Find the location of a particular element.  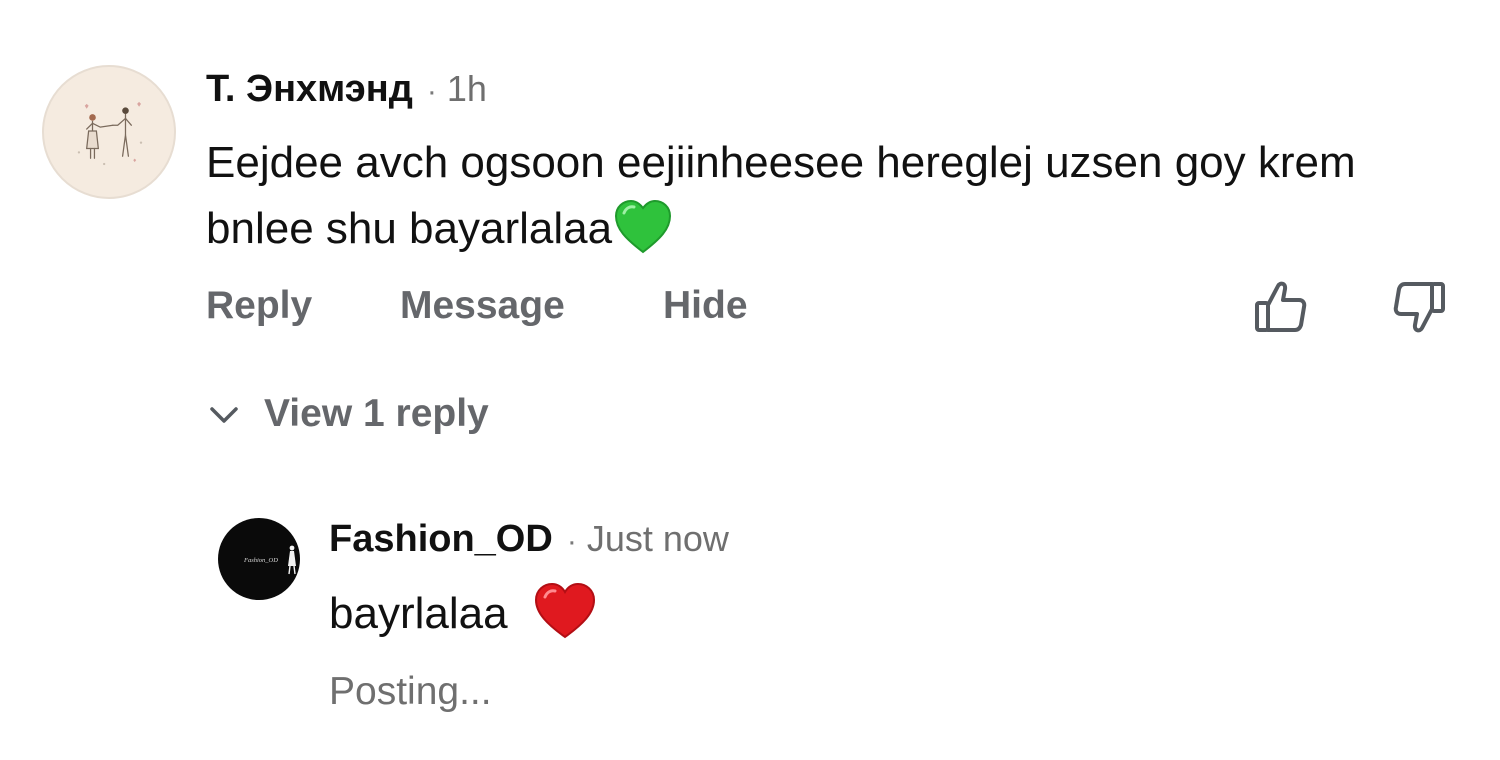

avatar-logo-text: Fashion_OD is located at coordinates (260, 560).